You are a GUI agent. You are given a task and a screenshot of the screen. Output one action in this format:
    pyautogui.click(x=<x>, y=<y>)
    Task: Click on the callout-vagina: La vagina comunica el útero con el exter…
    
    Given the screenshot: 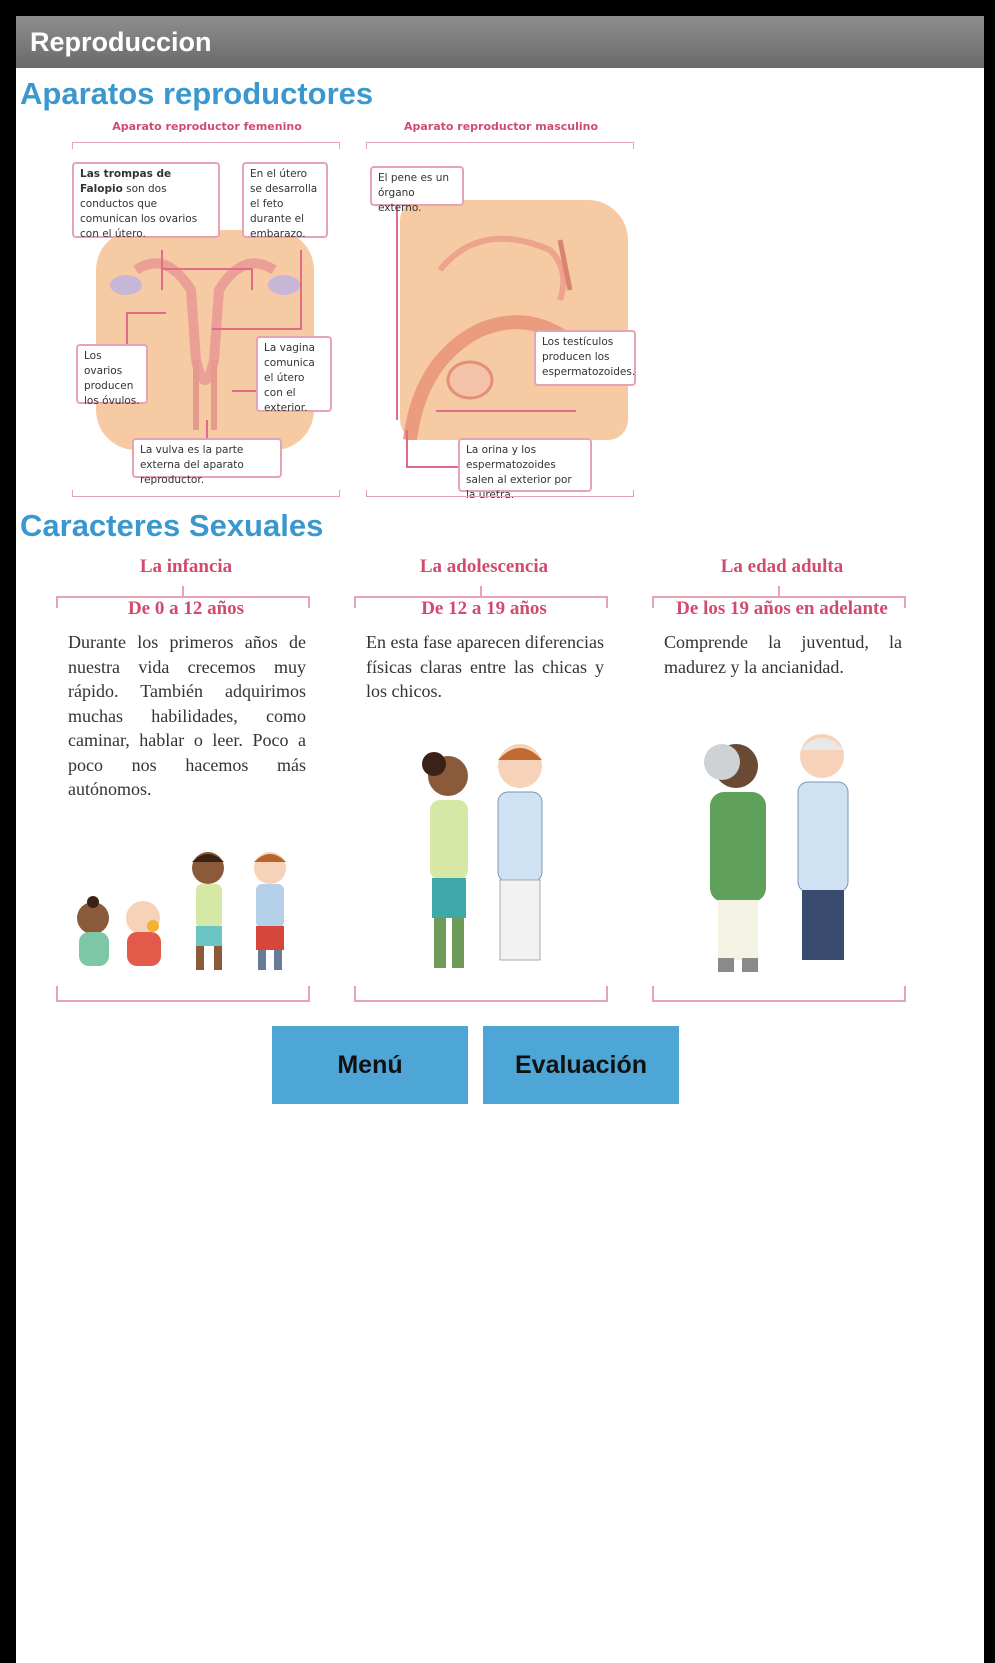 What is the action you would take?
    pyautogui.click(x=294, y=375)
    